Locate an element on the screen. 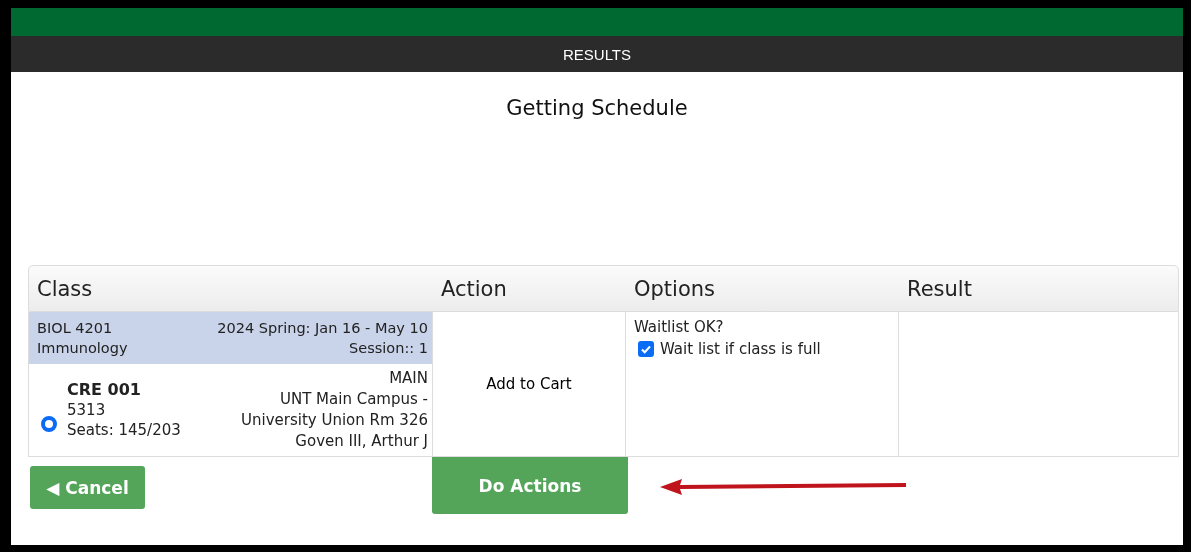 The width and height of the screenshot is (1191, 552). location-line: UNT Main Campus - is located at coordinates (354, 399).